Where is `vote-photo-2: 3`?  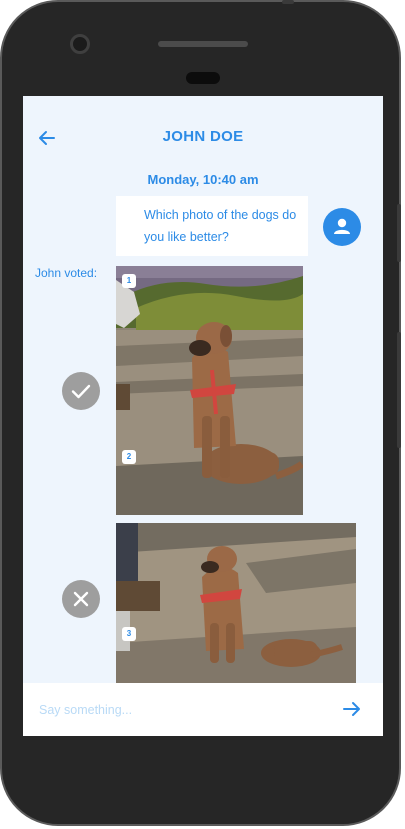
vote-photo-2: 3 is located at coordinates (236, 603).